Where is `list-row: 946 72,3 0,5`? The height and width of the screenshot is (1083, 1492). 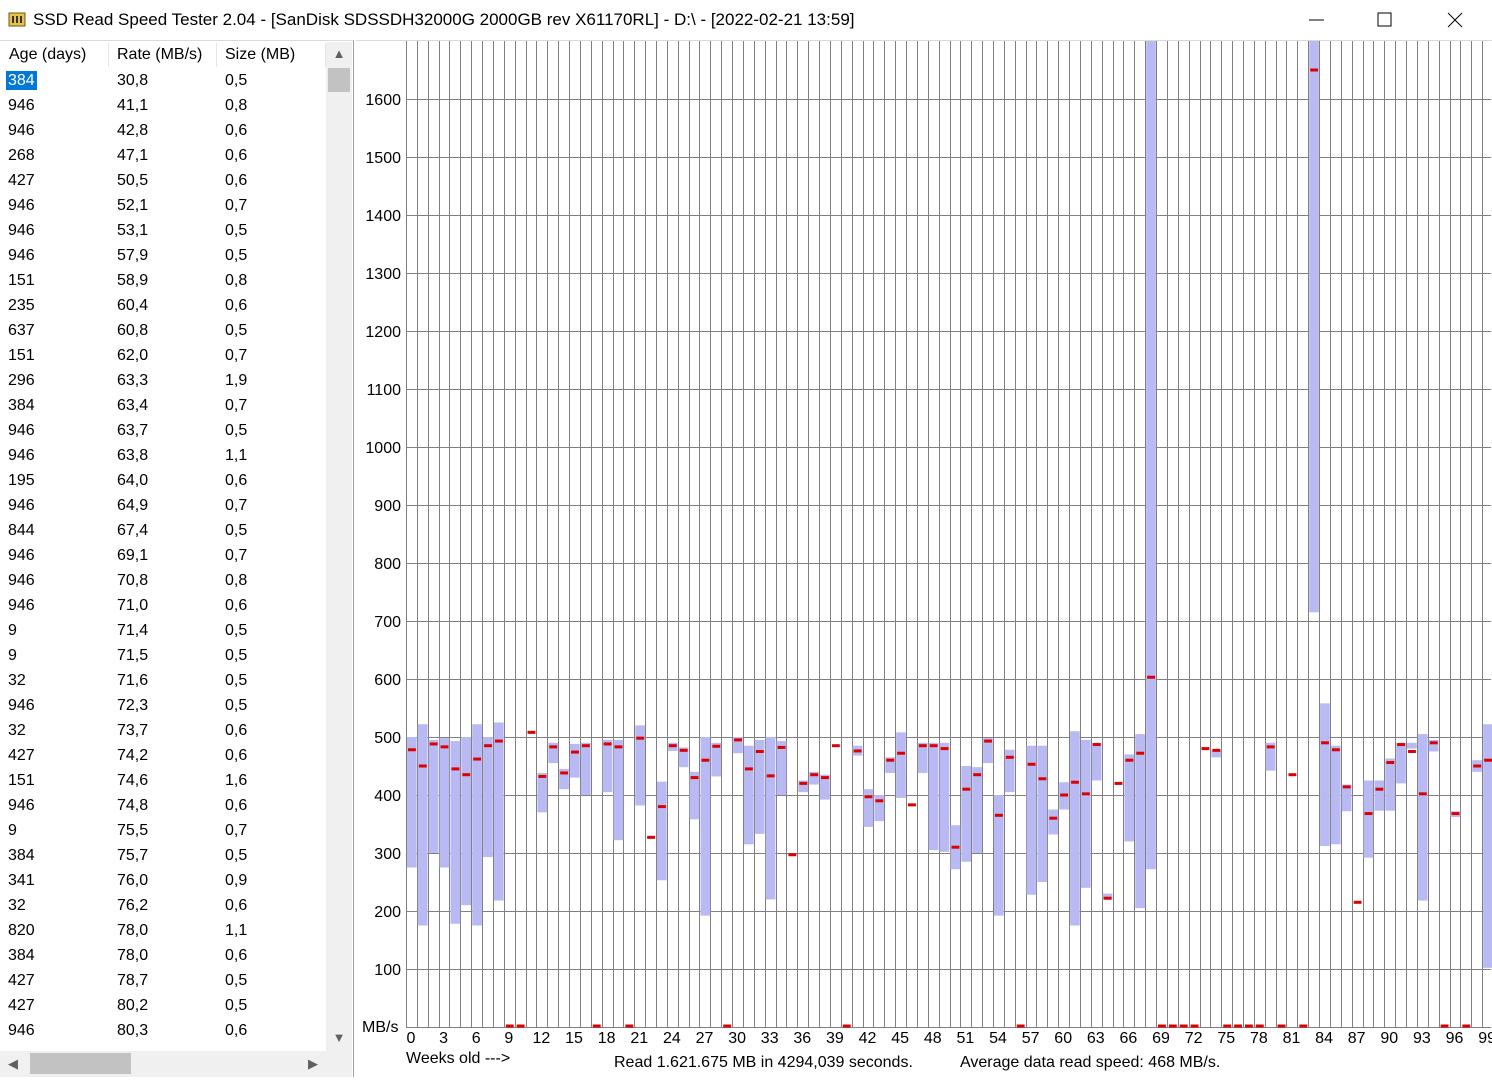
list-row: 946 72,3 0,5 is located at coordinates (163, 705).